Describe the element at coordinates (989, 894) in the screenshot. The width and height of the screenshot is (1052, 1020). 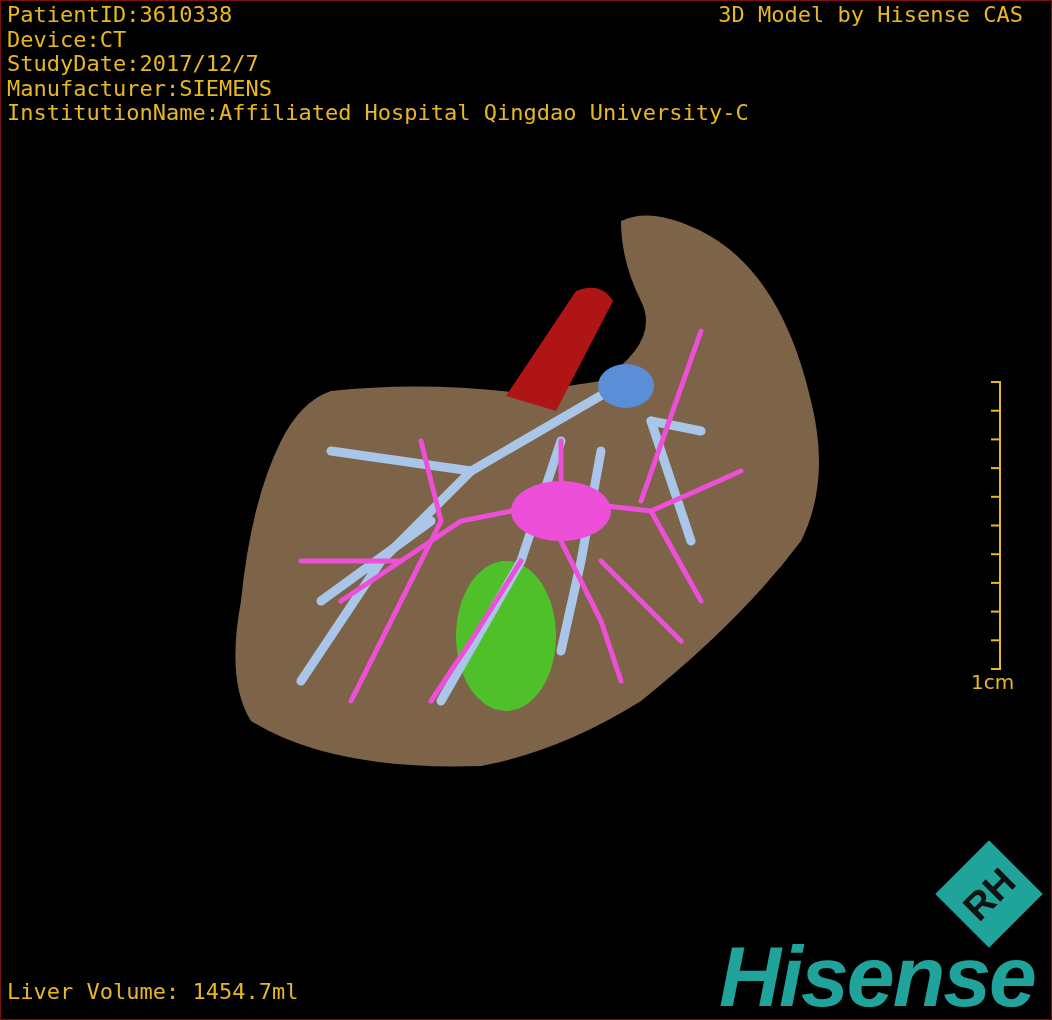
I see `logo-mark: RH` at that location.